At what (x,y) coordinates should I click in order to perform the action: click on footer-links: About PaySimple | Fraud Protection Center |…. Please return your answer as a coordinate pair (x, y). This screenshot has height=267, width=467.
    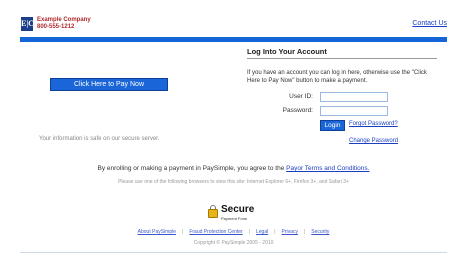
    Looking at the image, I should click on (233, 232).